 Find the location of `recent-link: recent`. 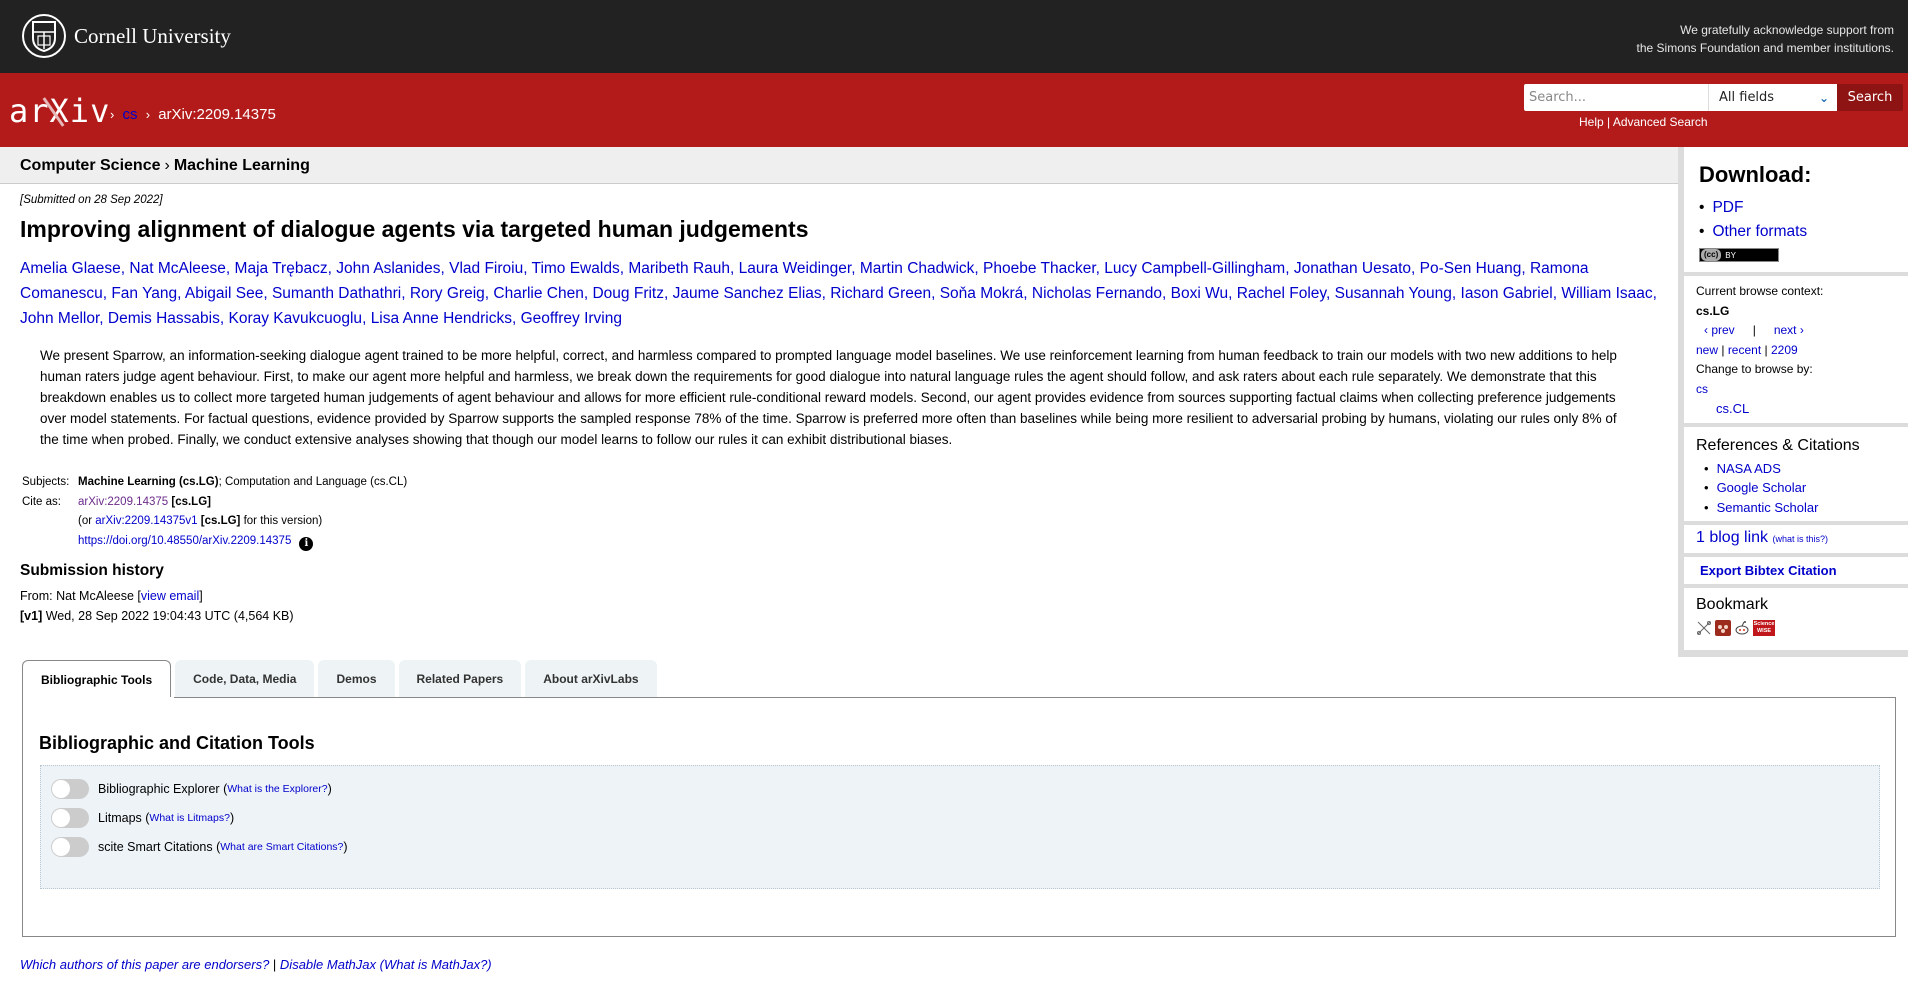

recent-link: recent is located at coordinates (1744, 350).